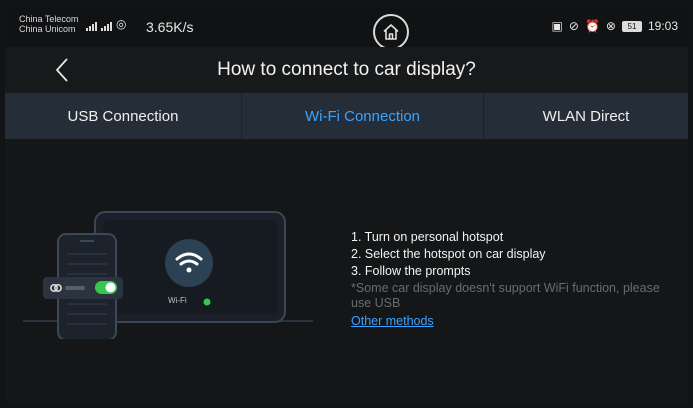 The height and width of the screenshot is (408, 693). Describe the element at coordinates (411, 271) in the screenshot. I see `step-3: 3. Follow the prompts` at that location.